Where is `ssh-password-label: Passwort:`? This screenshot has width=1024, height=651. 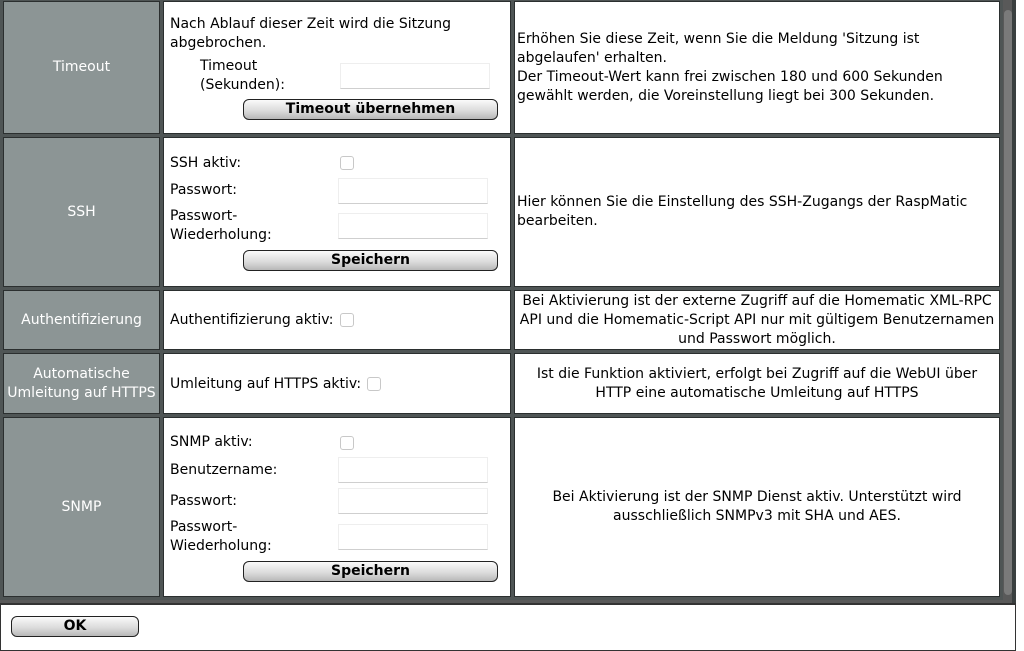
ssh-password-label: Passwort: is located at coordinates (203, 190).